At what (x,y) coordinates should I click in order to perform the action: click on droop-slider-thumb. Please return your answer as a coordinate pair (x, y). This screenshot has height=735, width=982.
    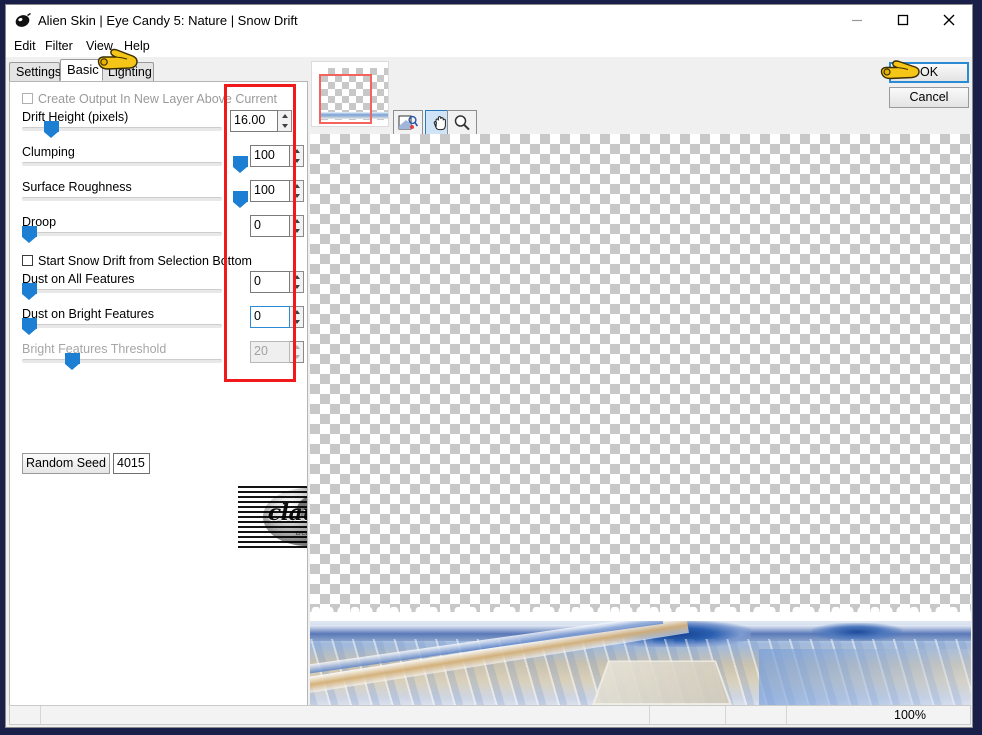
    Looking at the image, I should click on (29, 234).